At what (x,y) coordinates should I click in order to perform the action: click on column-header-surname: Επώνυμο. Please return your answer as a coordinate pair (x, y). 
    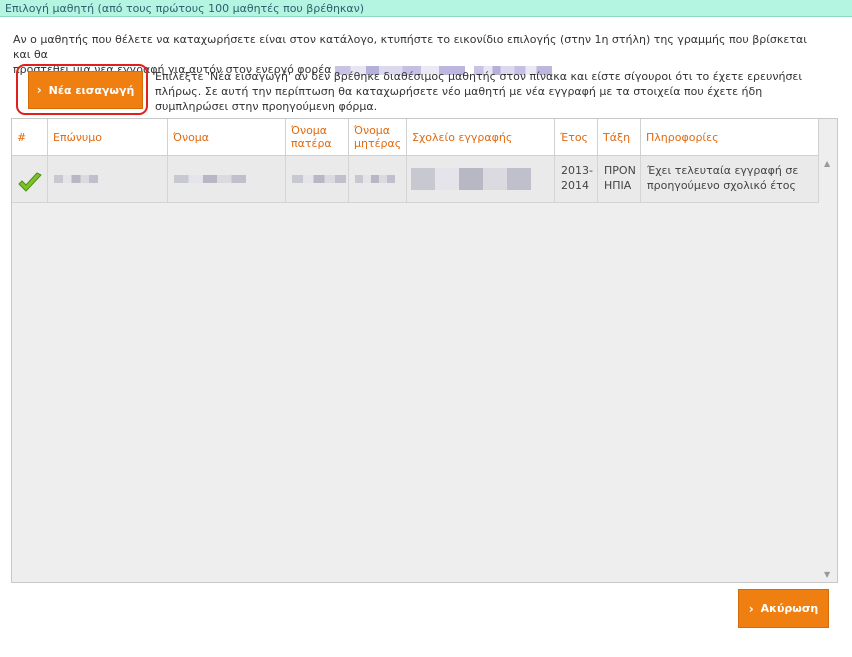
    Looking at the image, I should click on (108, 137).